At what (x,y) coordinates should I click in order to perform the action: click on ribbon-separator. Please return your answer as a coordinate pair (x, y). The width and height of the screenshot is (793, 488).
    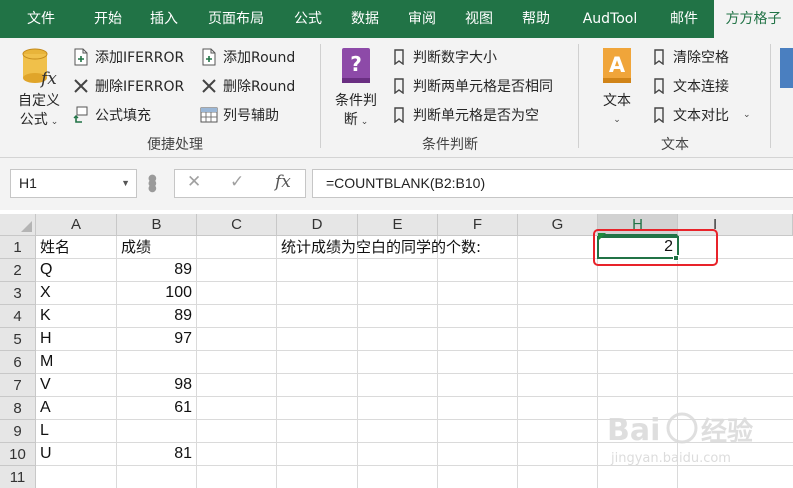
    Looking at the image, I should click on (770, 96).